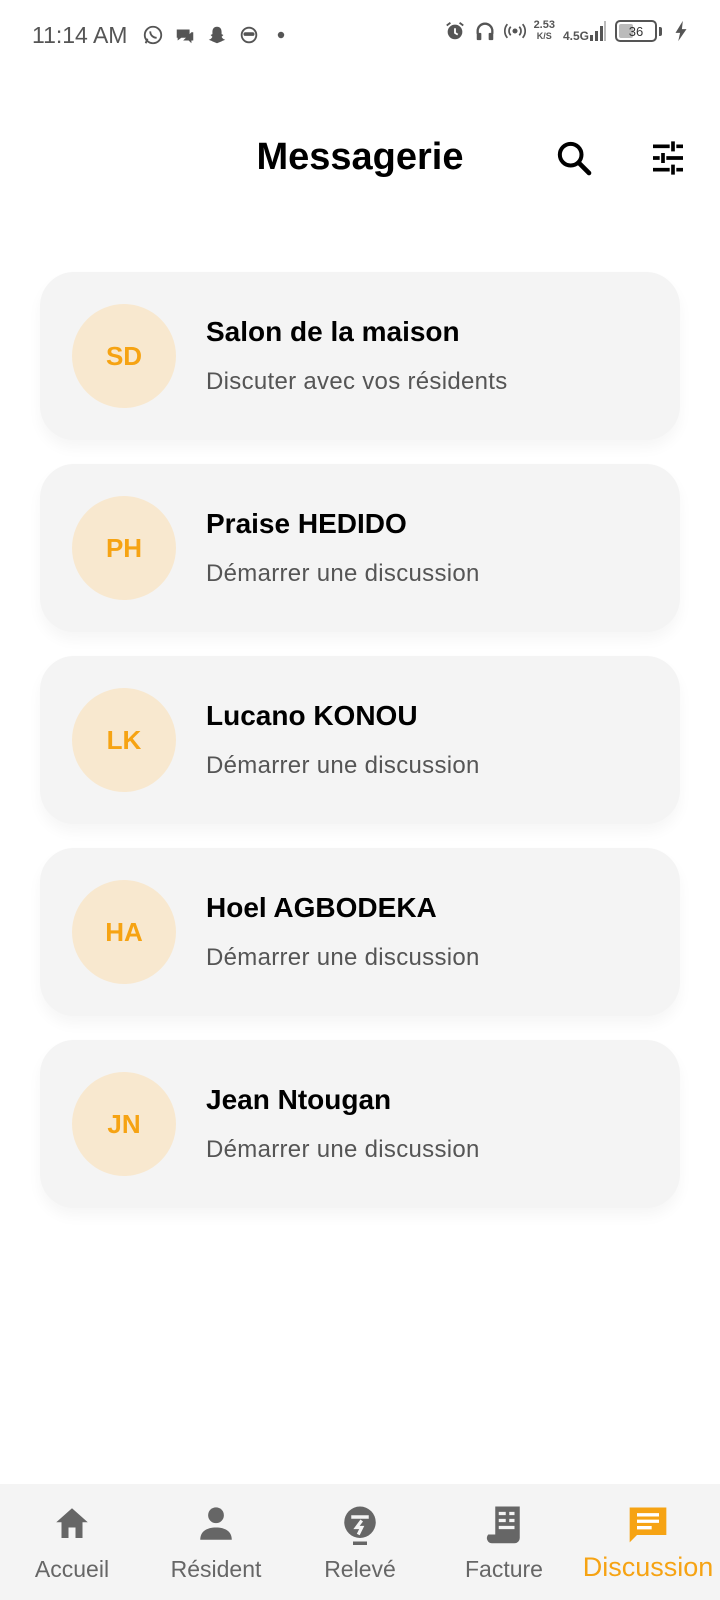 The height and width of the screenshot is (1600, 720). I want to click on app-header: Messagerie, so click(360, 160).